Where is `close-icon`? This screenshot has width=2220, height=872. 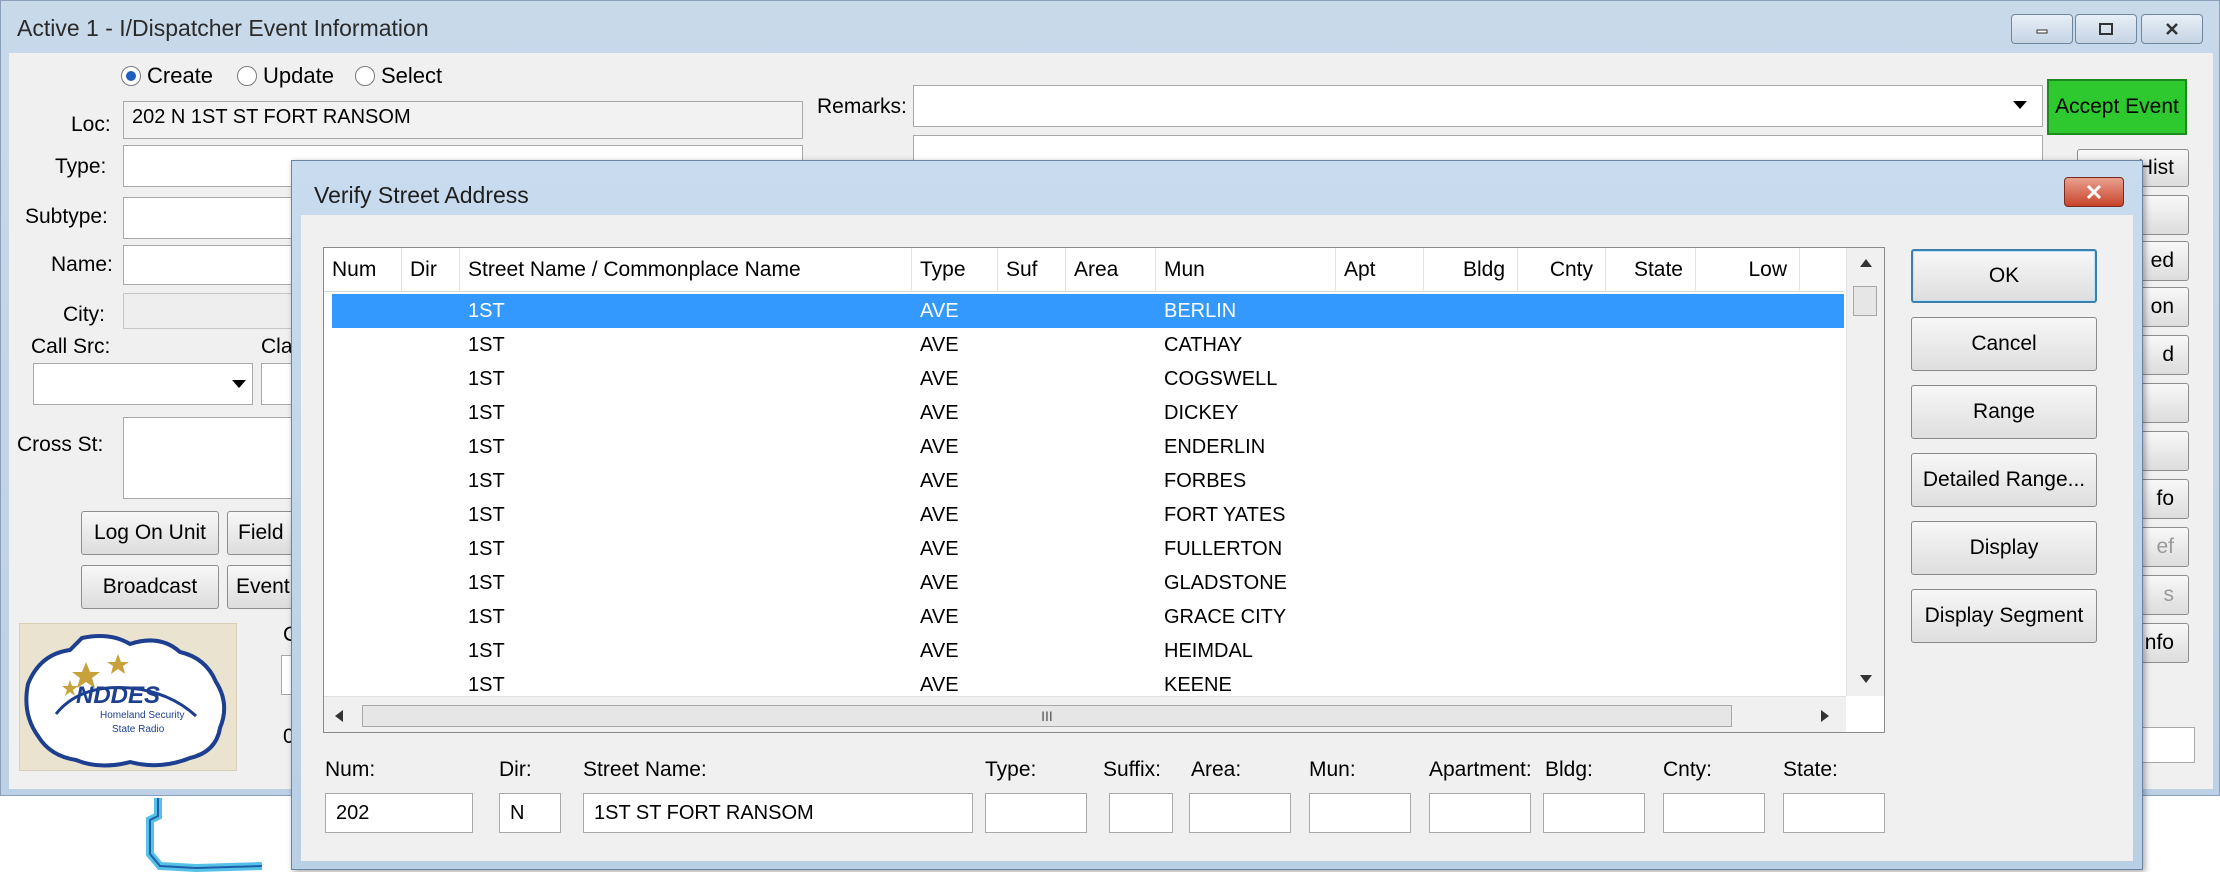 close-icon is located at coordinates (2172, 29).